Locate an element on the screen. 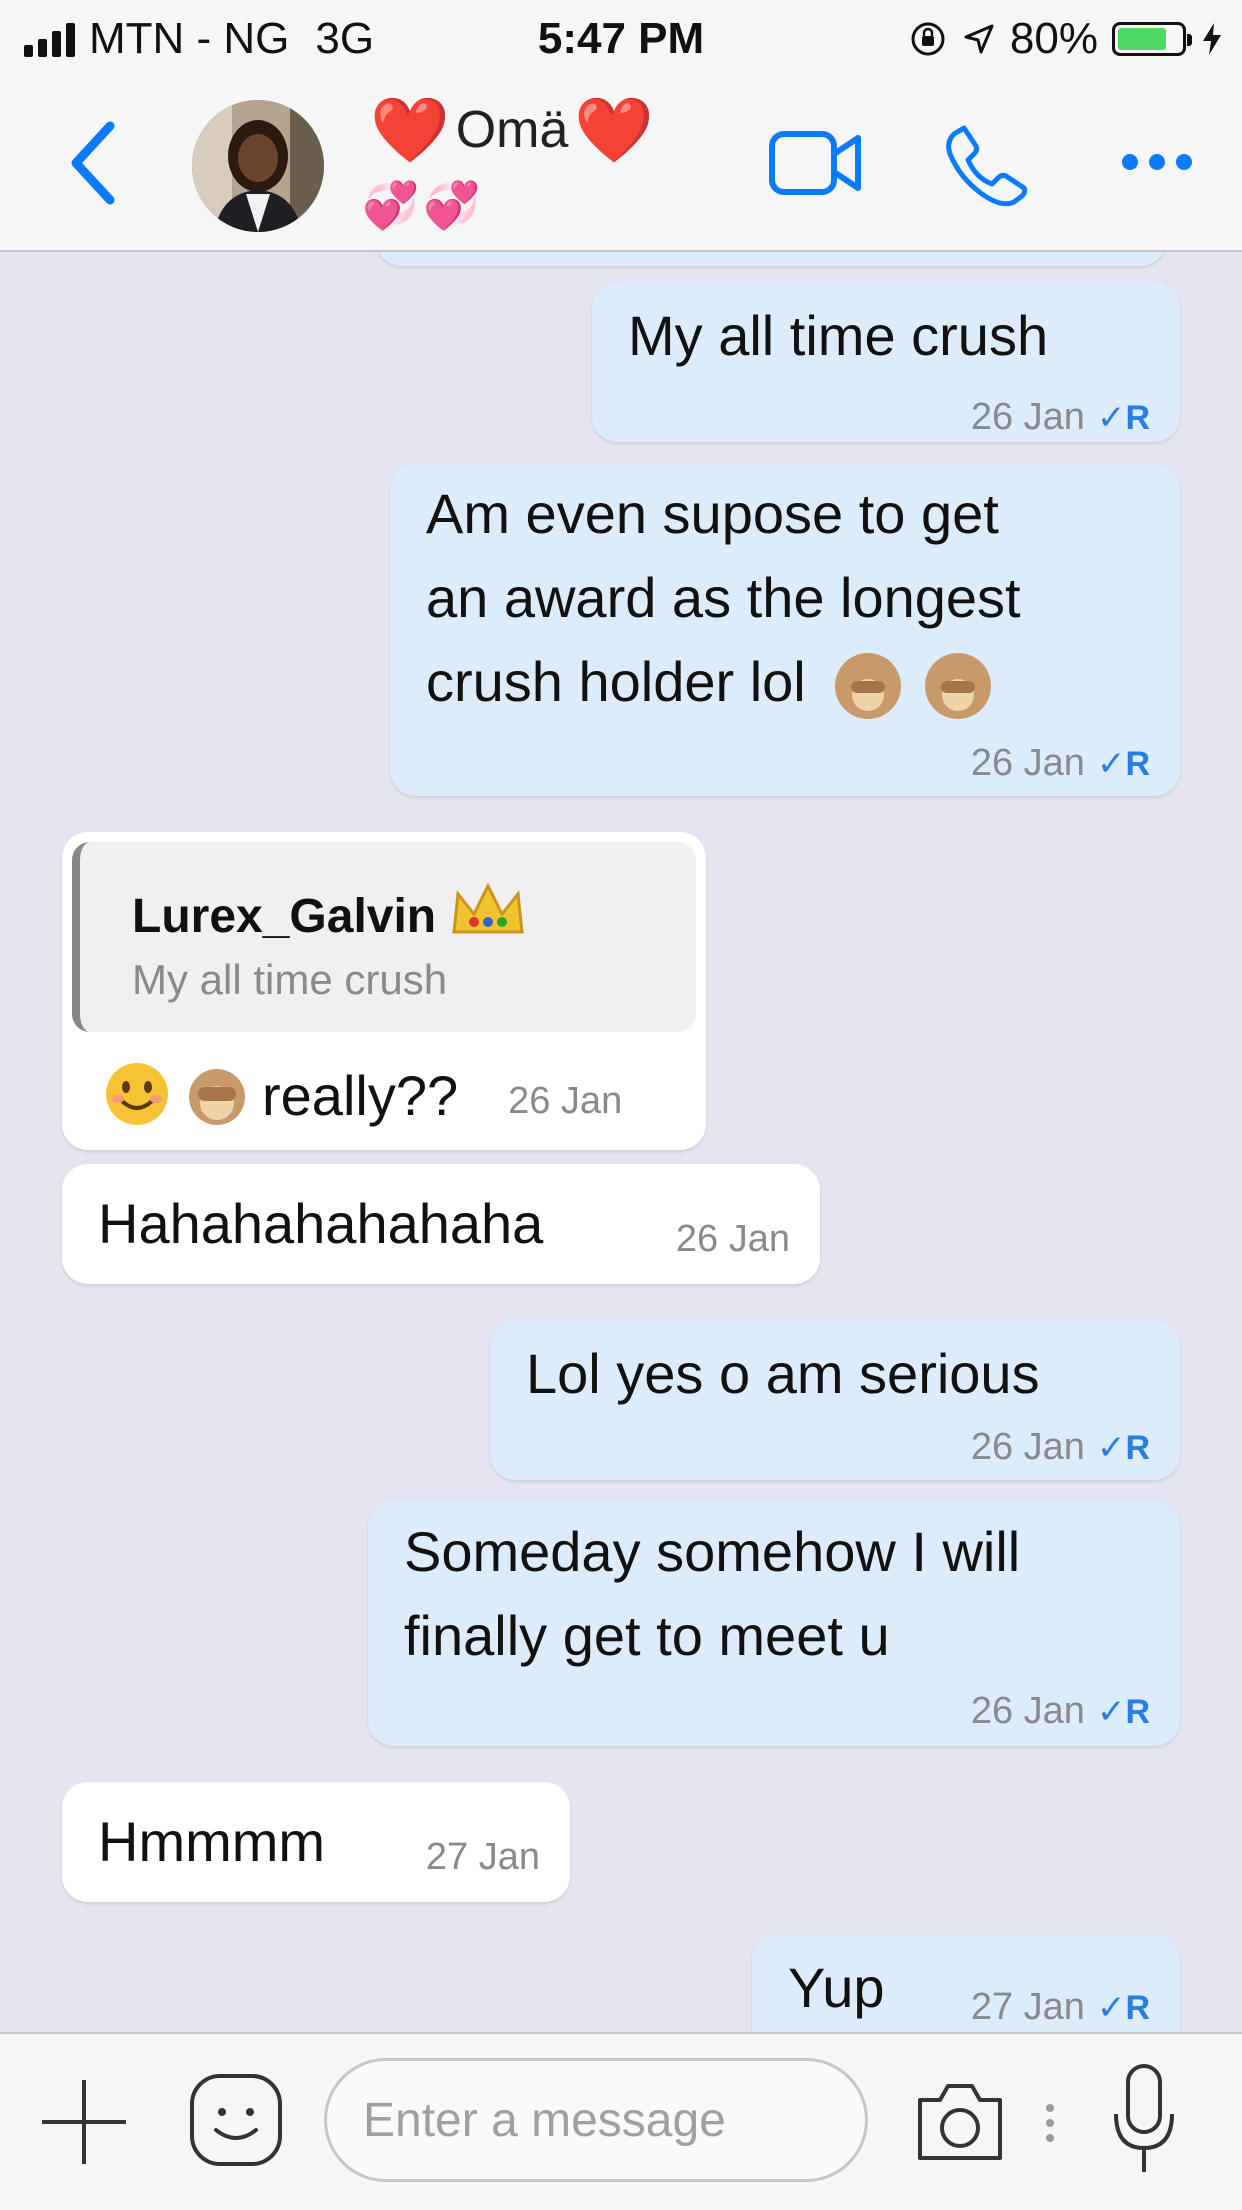  message-text: Lol yes o am serious is located at coordinates (783, 1373).